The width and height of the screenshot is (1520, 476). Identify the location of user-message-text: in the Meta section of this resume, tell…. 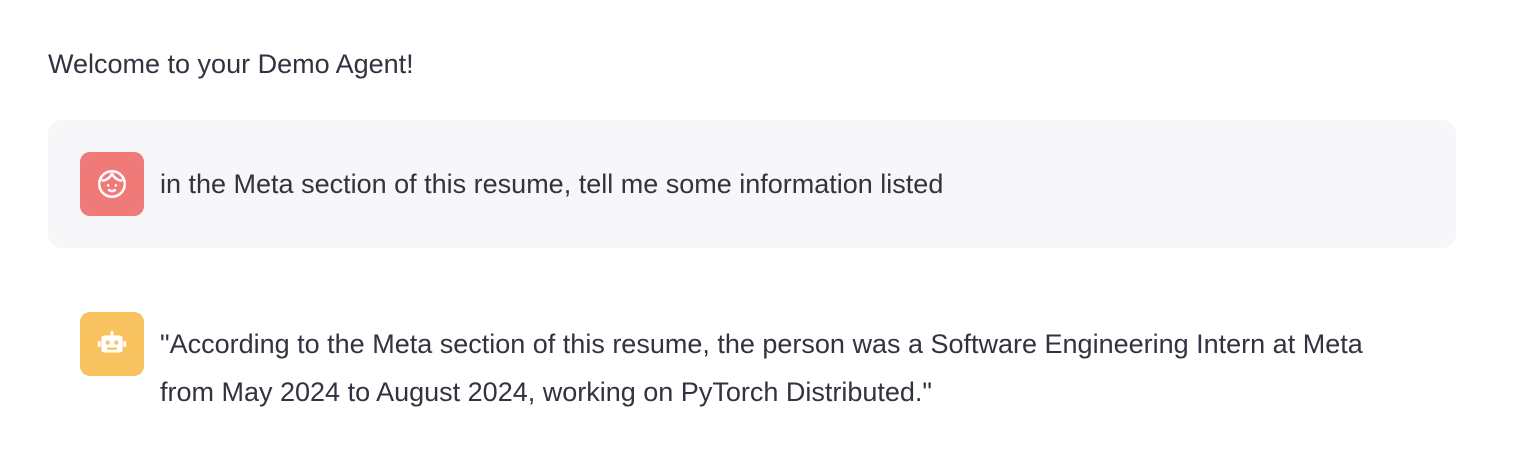
(552, 184).